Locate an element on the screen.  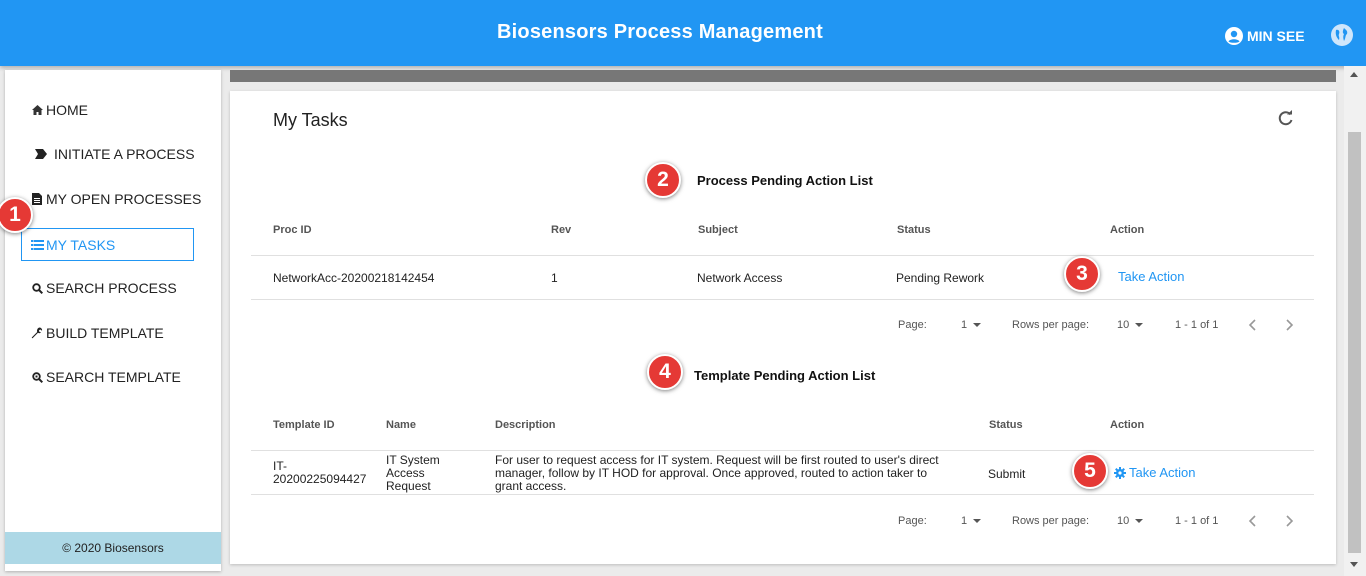
scroll-down-arrow-icon is located at coordinates (1354, 564).